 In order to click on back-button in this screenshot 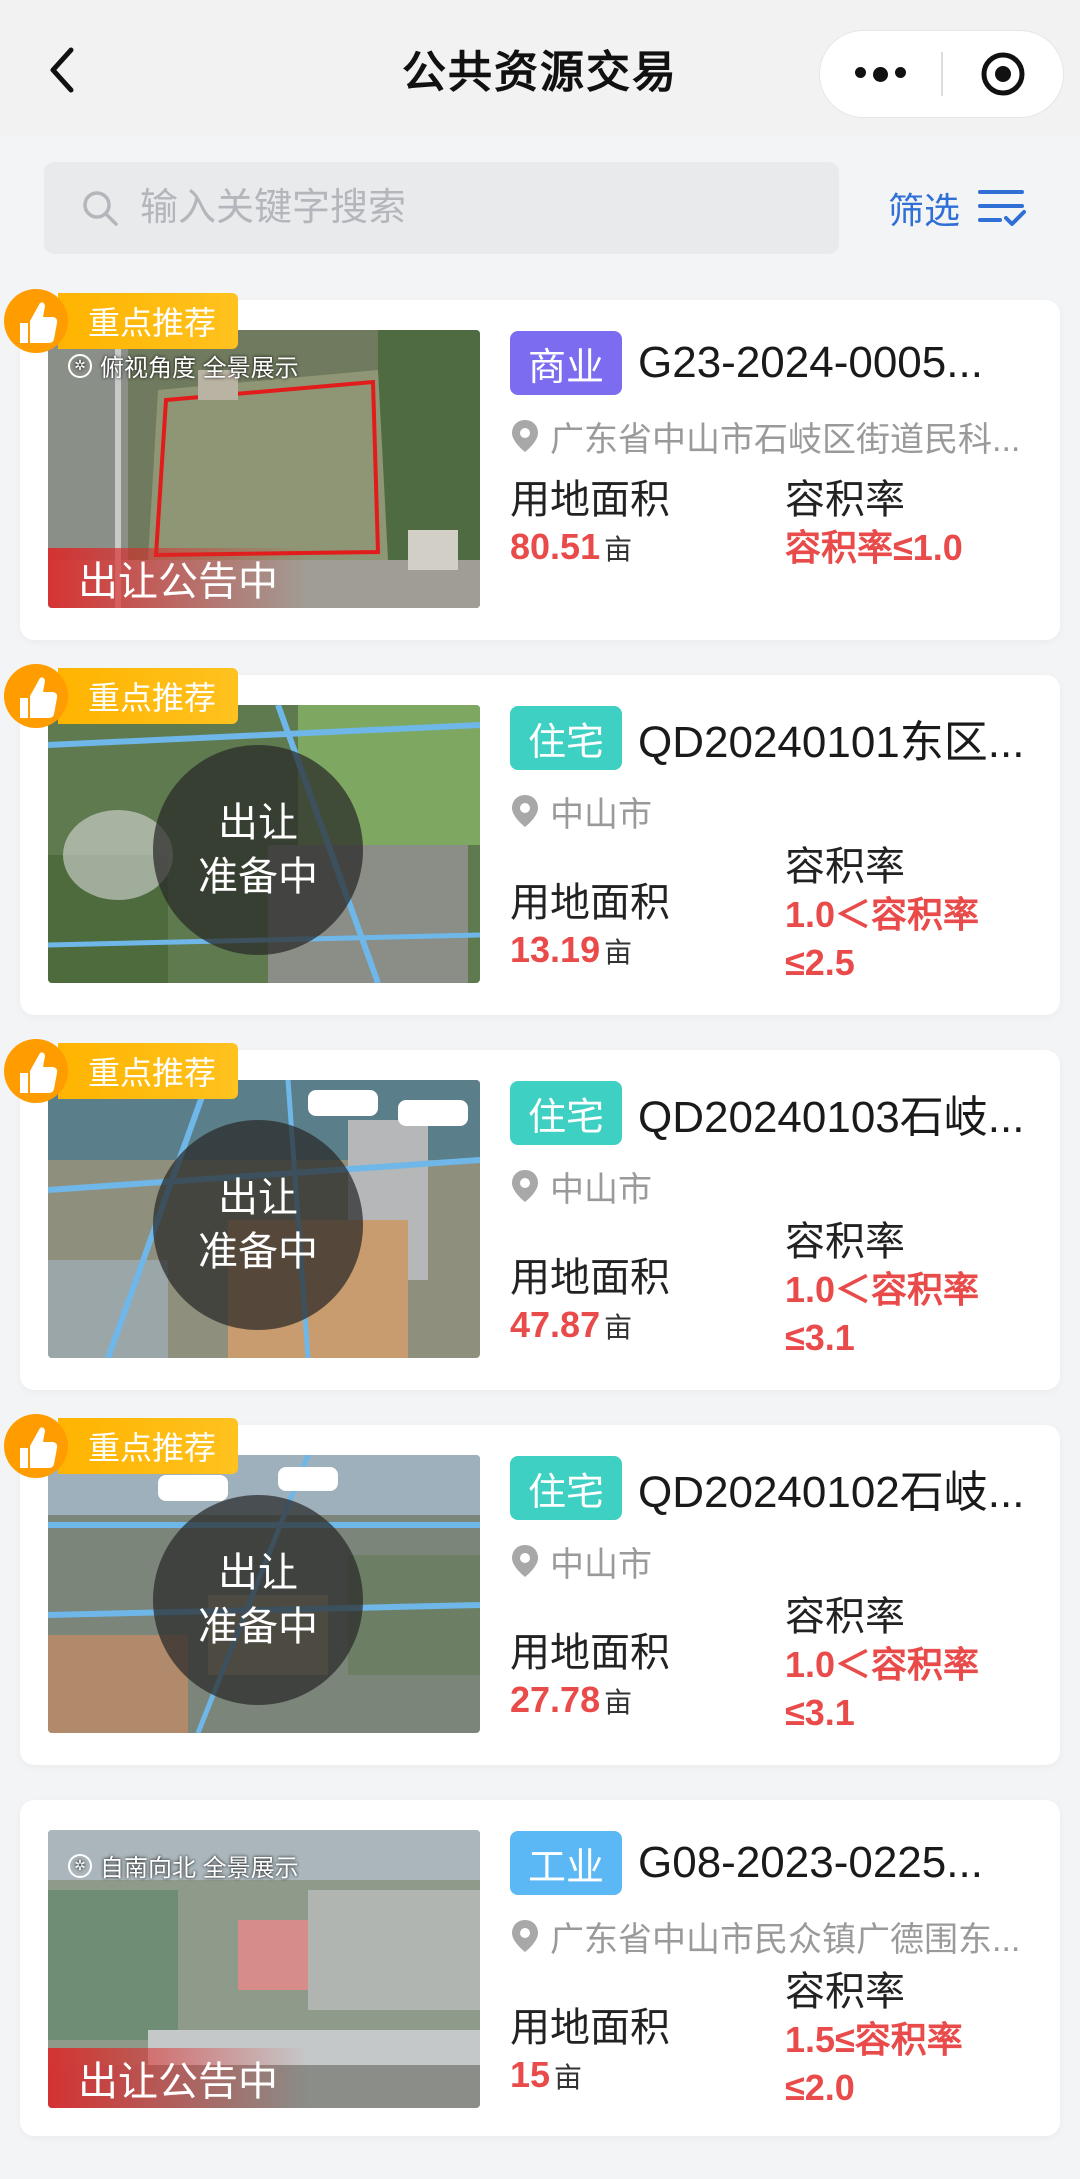, I will do `click(62, 70)`.